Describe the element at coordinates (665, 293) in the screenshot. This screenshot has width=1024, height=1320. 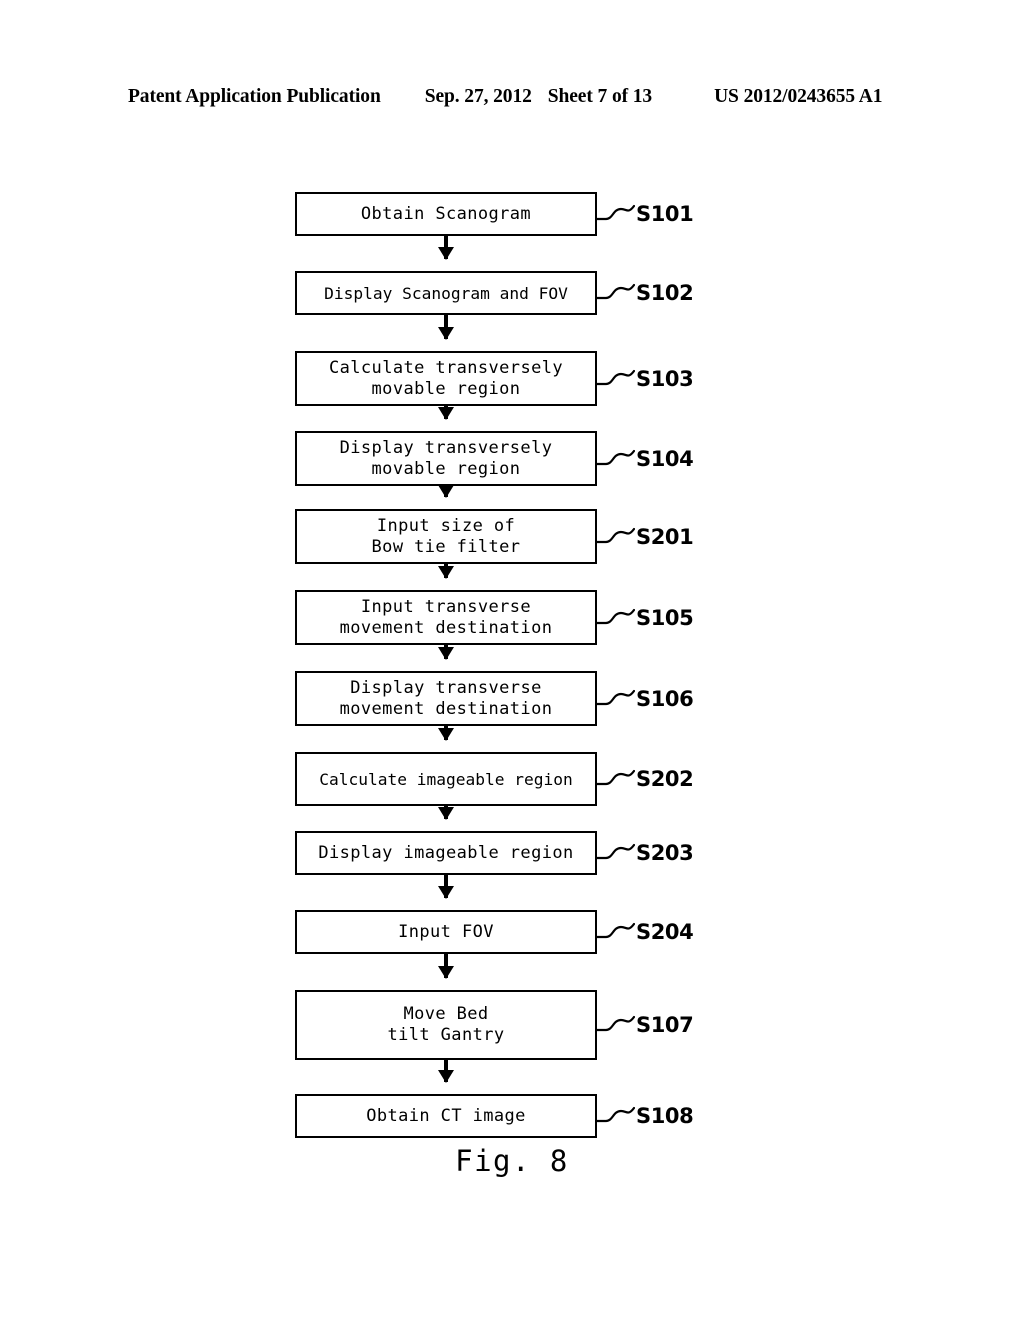
I see `step-number-label: S102` at that location.